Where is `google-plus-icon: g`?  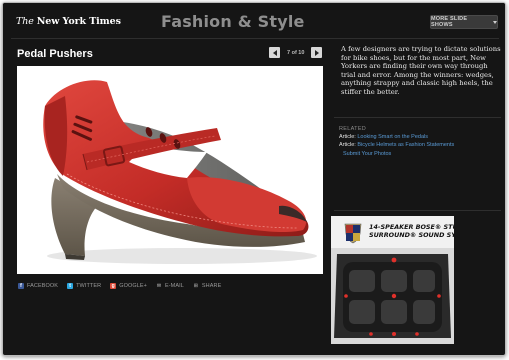
google-plus-icon: g is located at coordinates (113, 285).